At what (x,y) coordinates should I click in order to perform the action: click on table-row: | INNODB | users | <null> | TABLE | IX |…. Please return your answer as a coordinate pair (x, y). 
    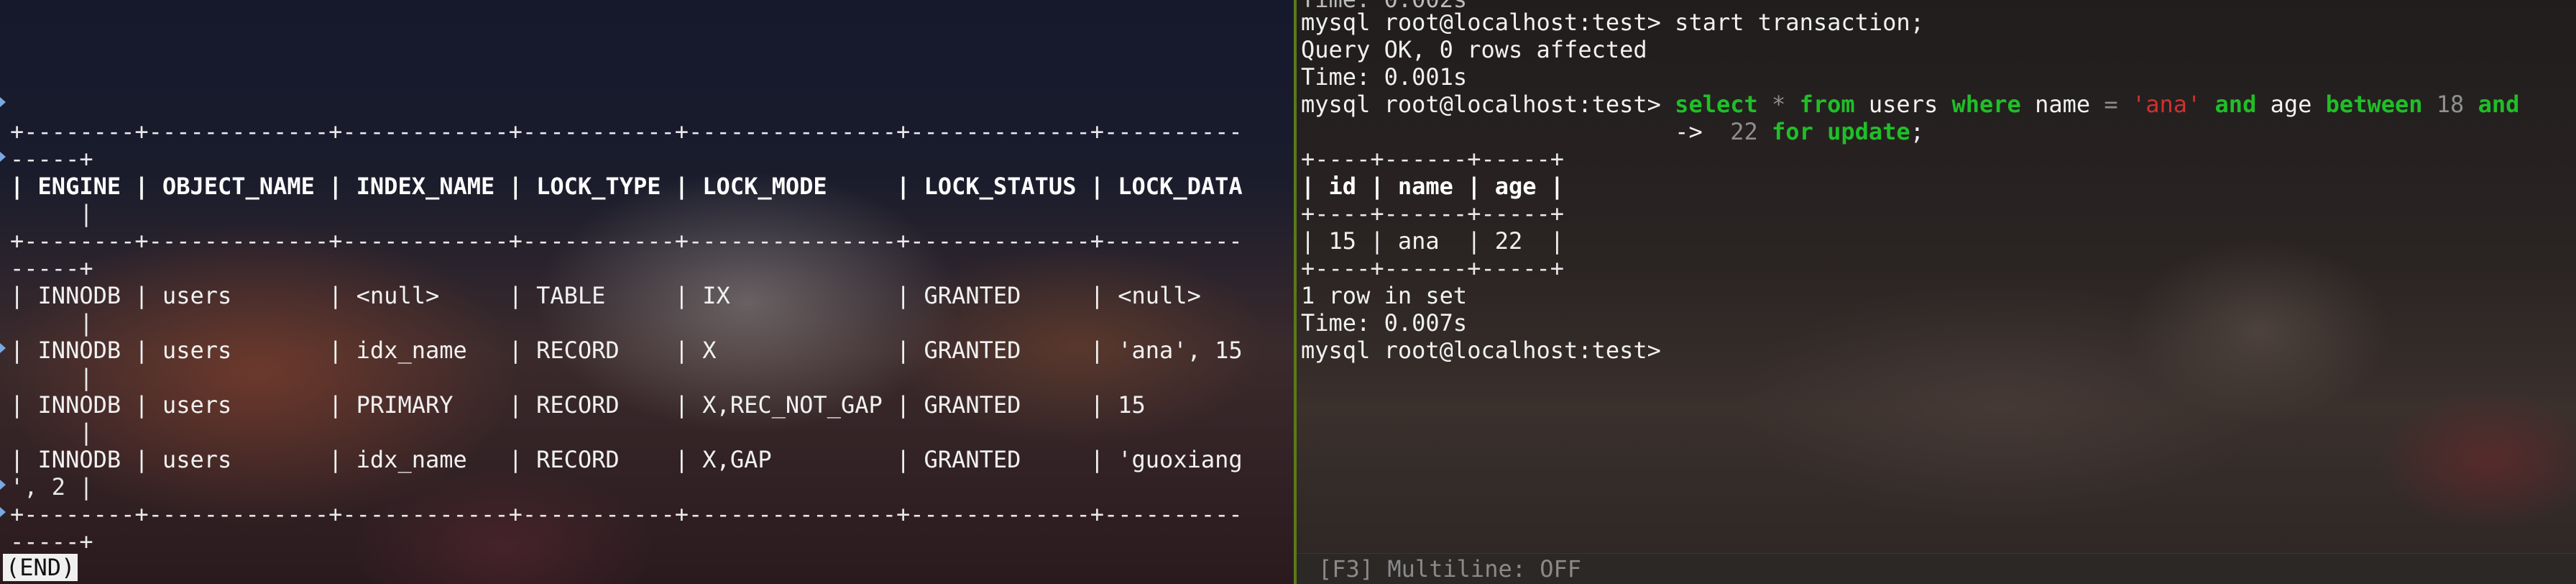
    Looking at the image, I should click on (605, 295).